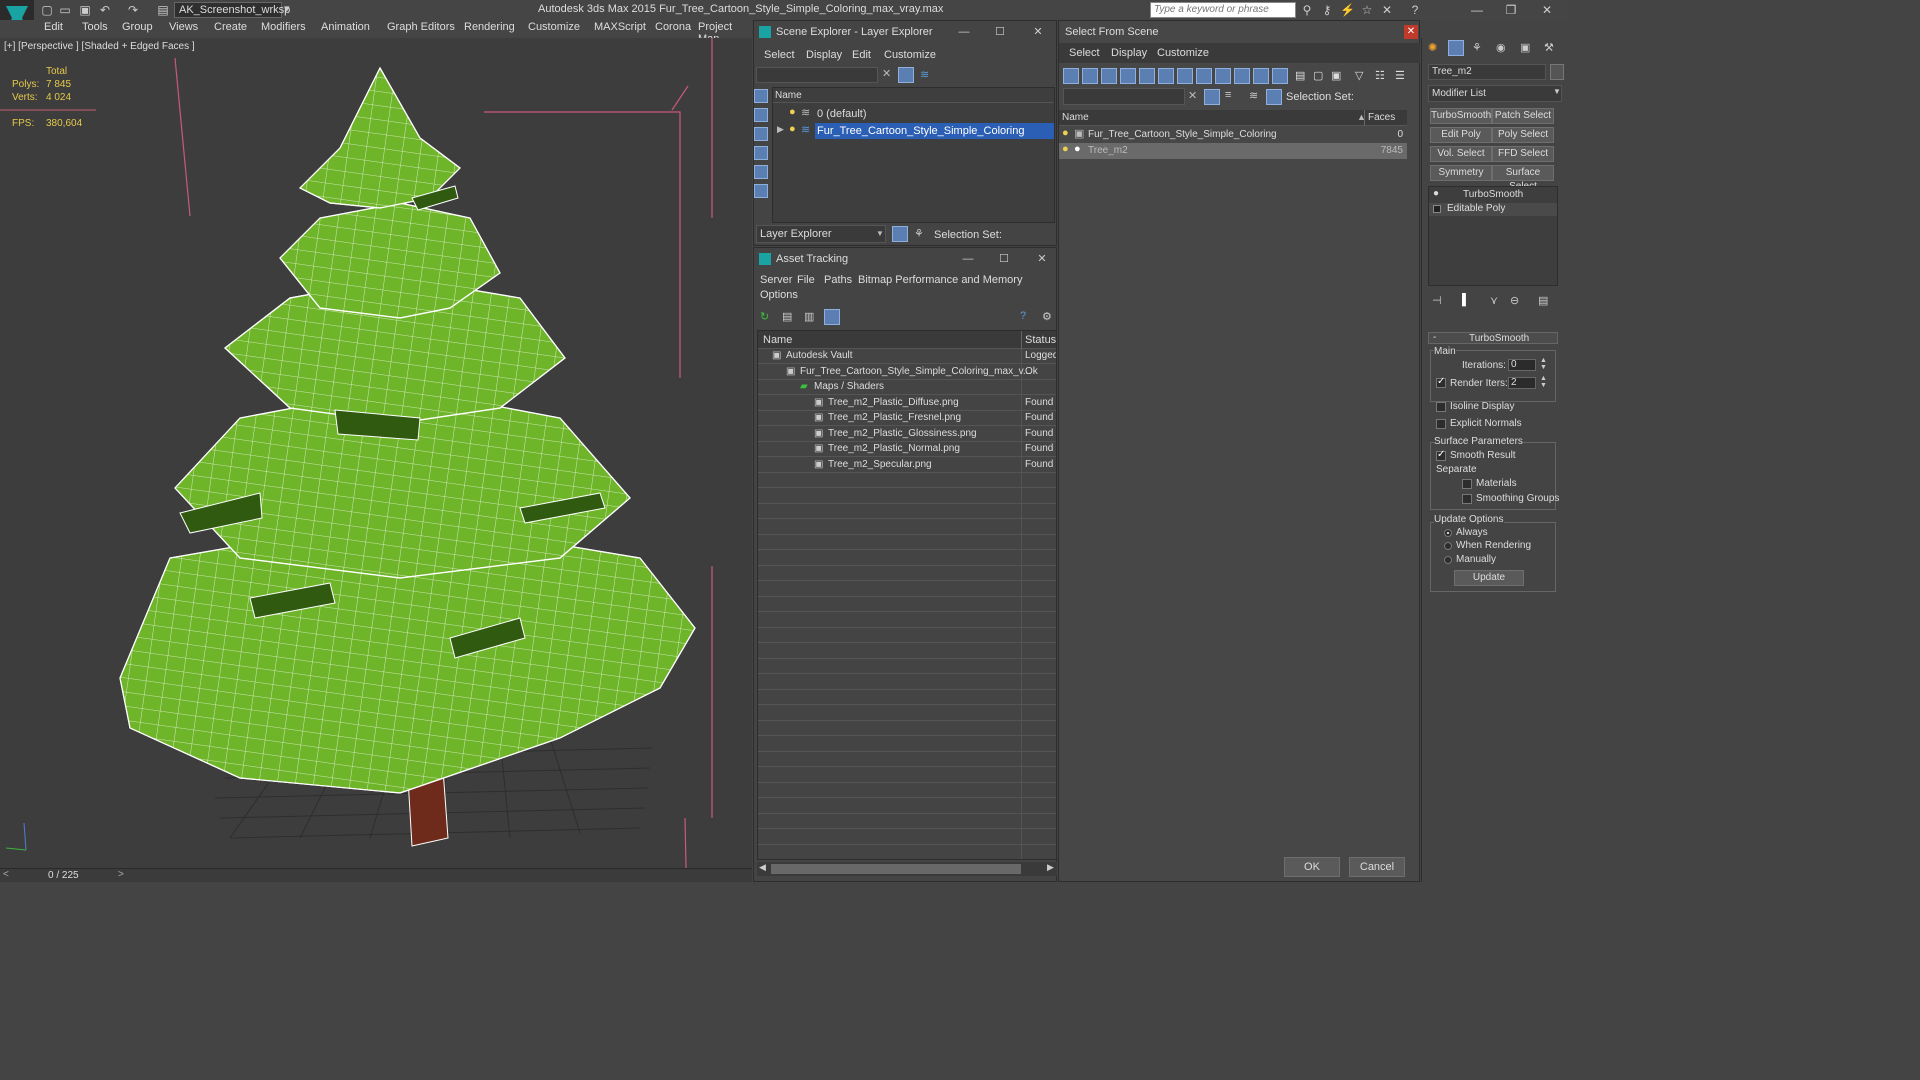  I want to click on ffd-select-button: FFD Select, so click(1523, 154).